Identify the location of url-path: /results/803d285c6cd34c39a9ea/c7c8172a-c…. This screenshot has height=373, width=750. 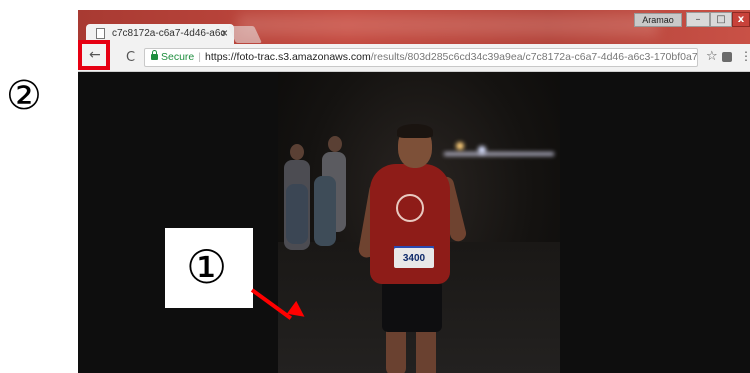
(534, 57).